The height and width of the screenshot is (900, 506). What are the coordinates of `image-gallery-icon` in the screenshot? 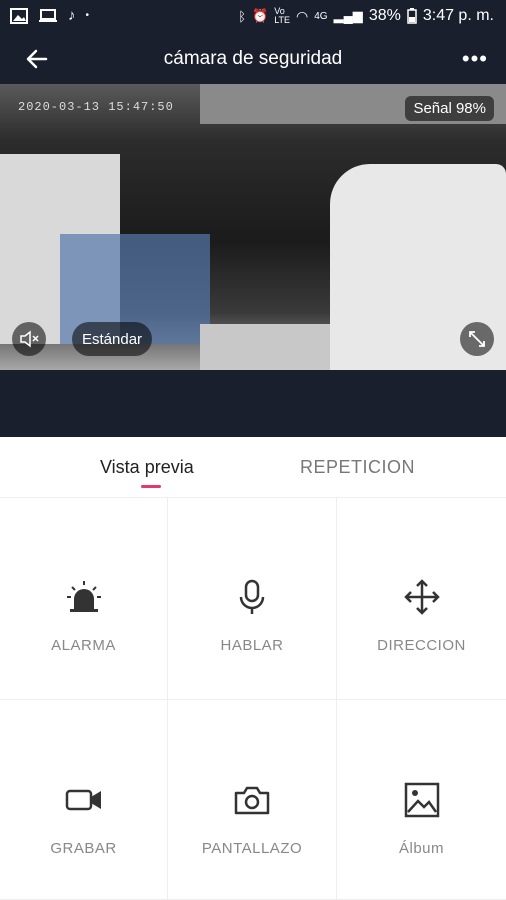 It's located at (421, 800).